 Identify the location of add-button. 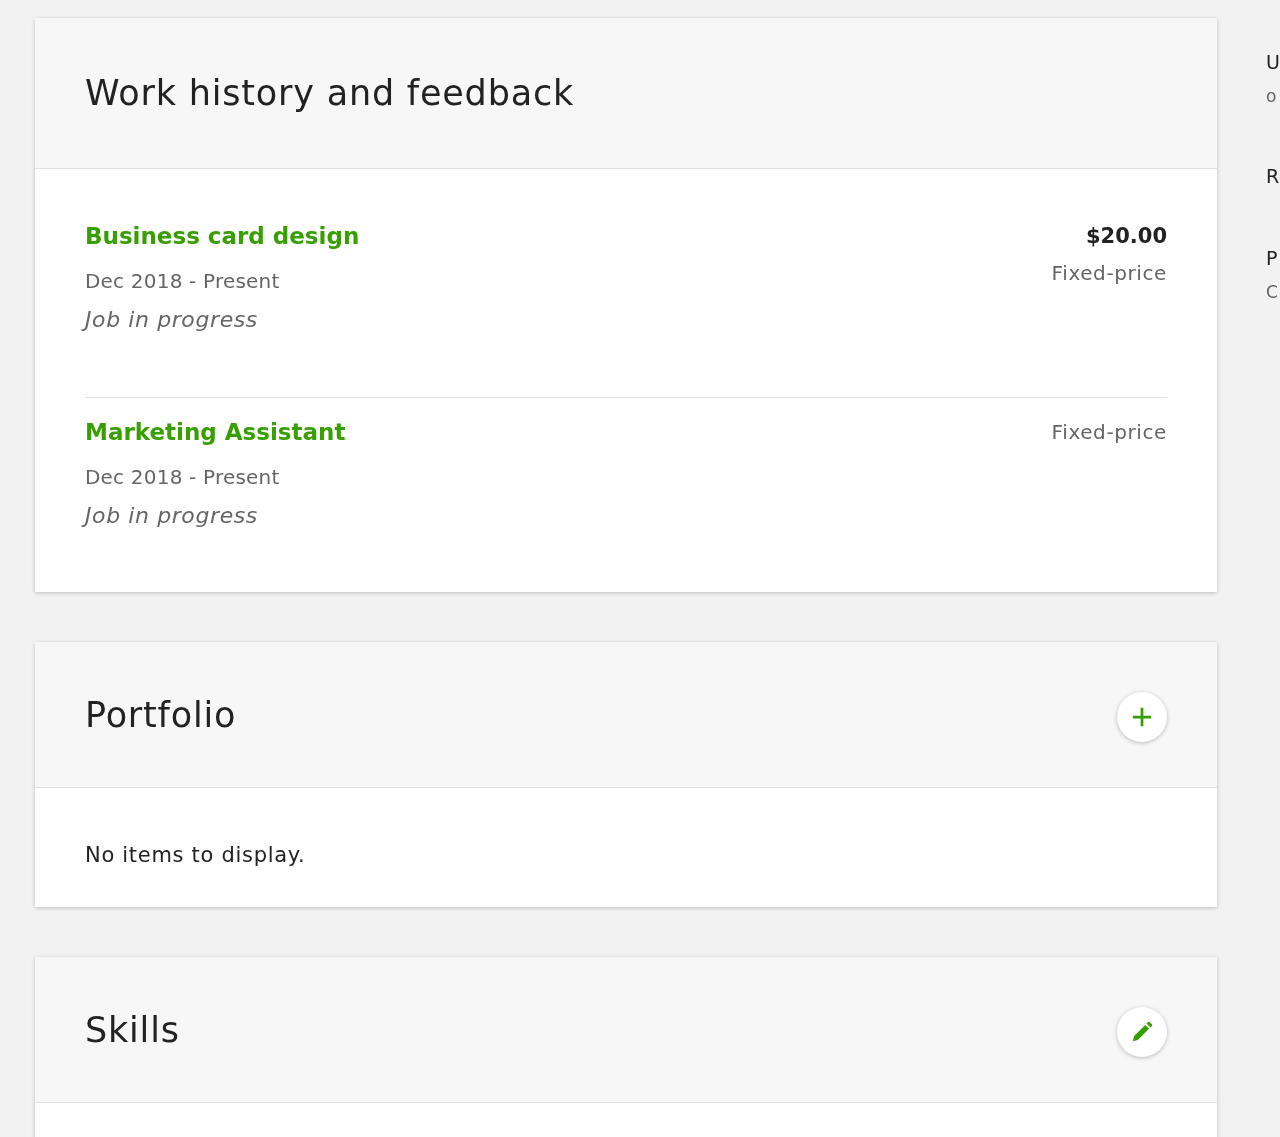
(1142, 717).